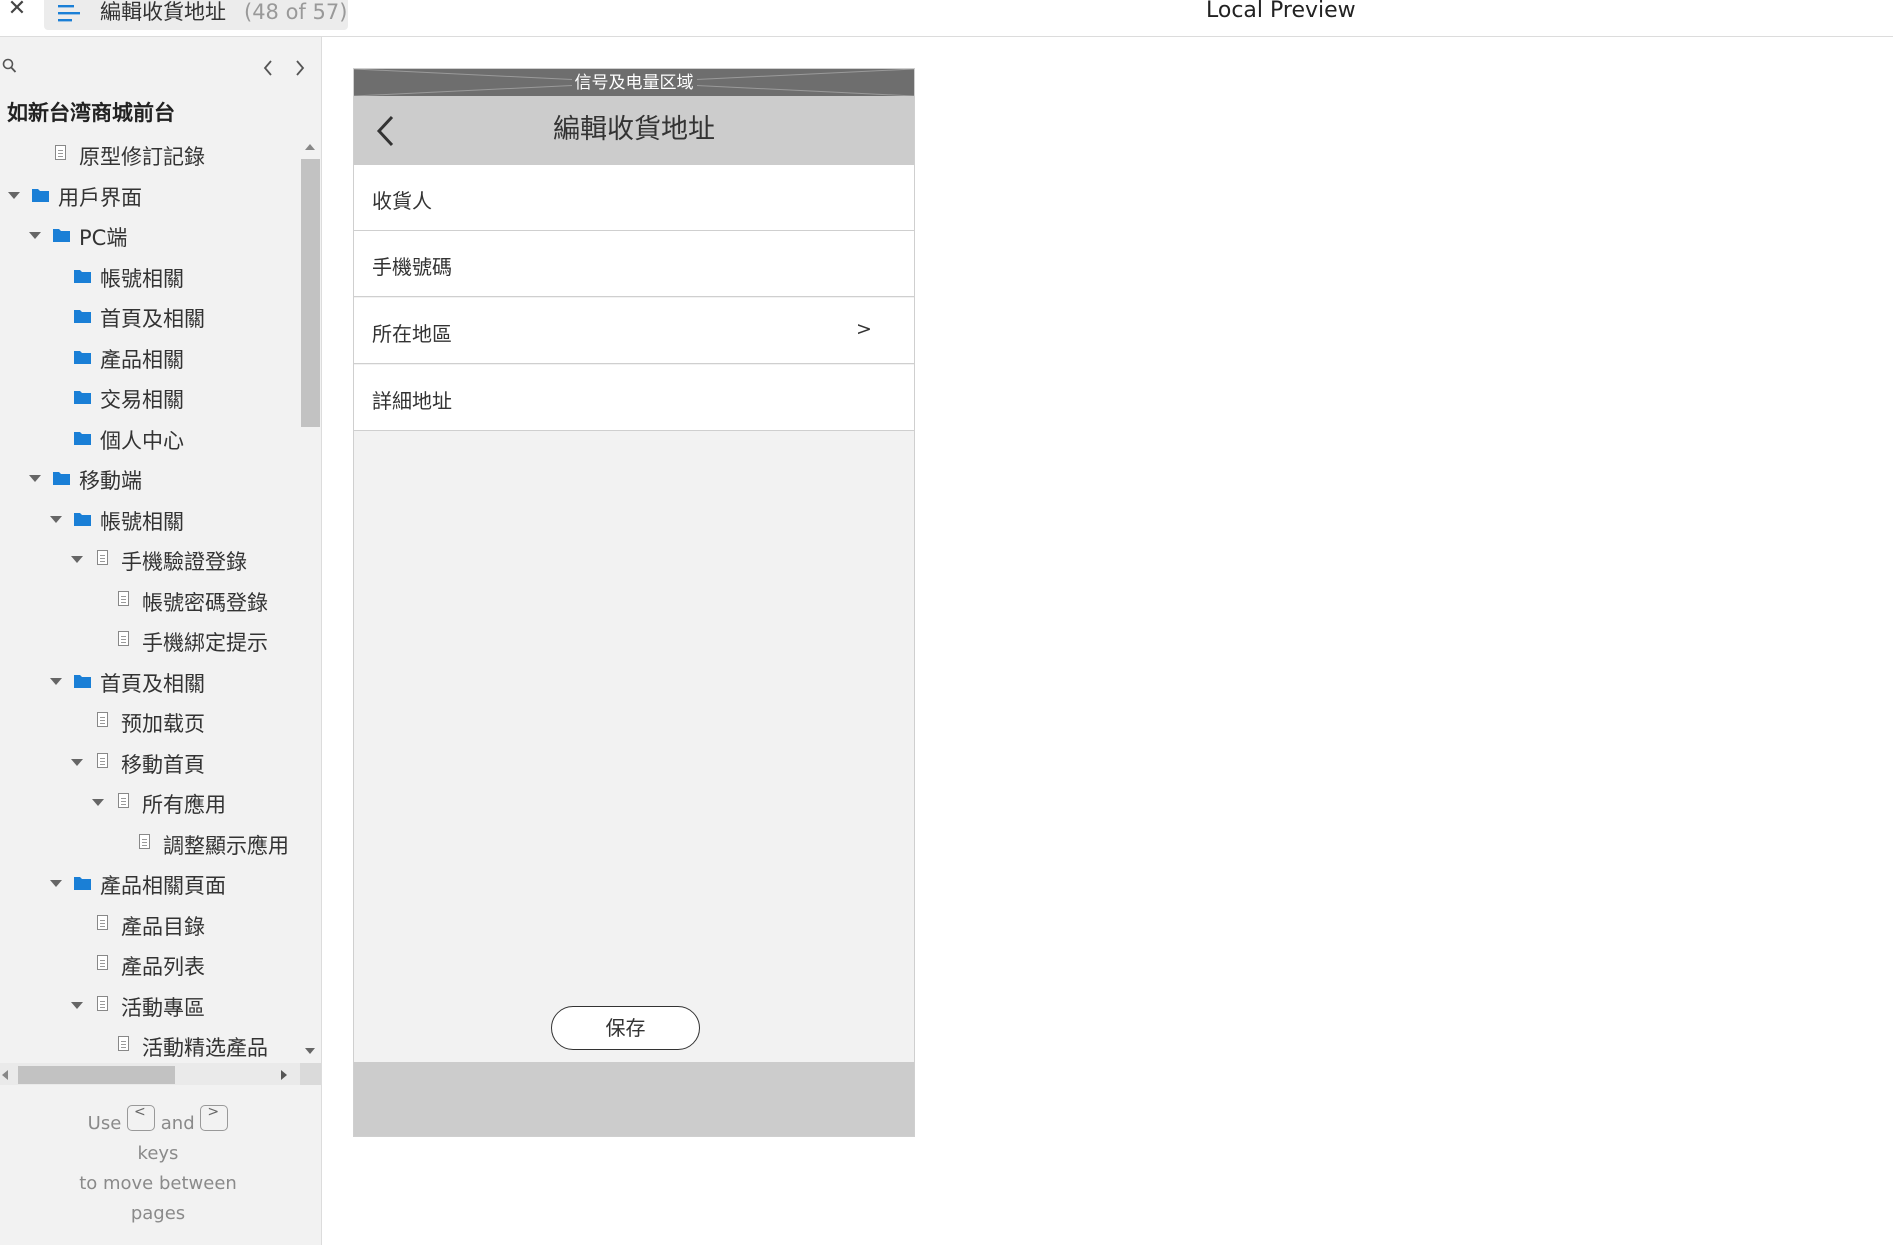  I want to click on scrollbar-corner, so click(310, 1074).